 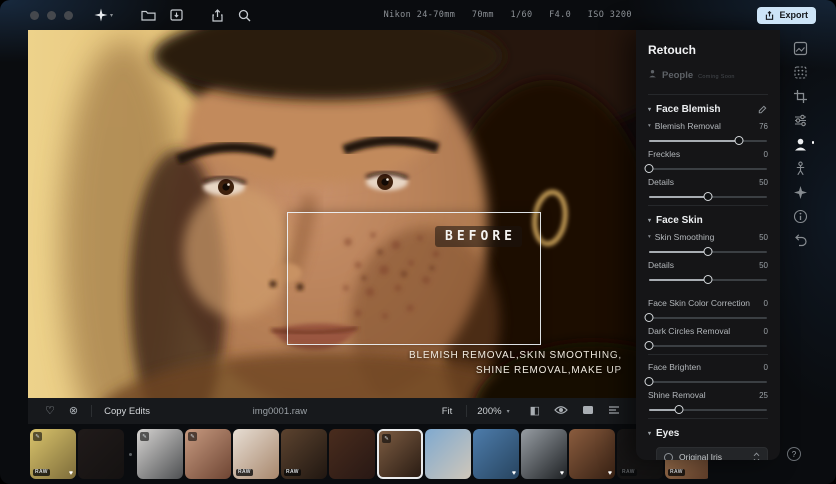 What do you see at coordinates (812, 142) in the screenshot?
I see `active-dot` at bounding box center [812, 142].